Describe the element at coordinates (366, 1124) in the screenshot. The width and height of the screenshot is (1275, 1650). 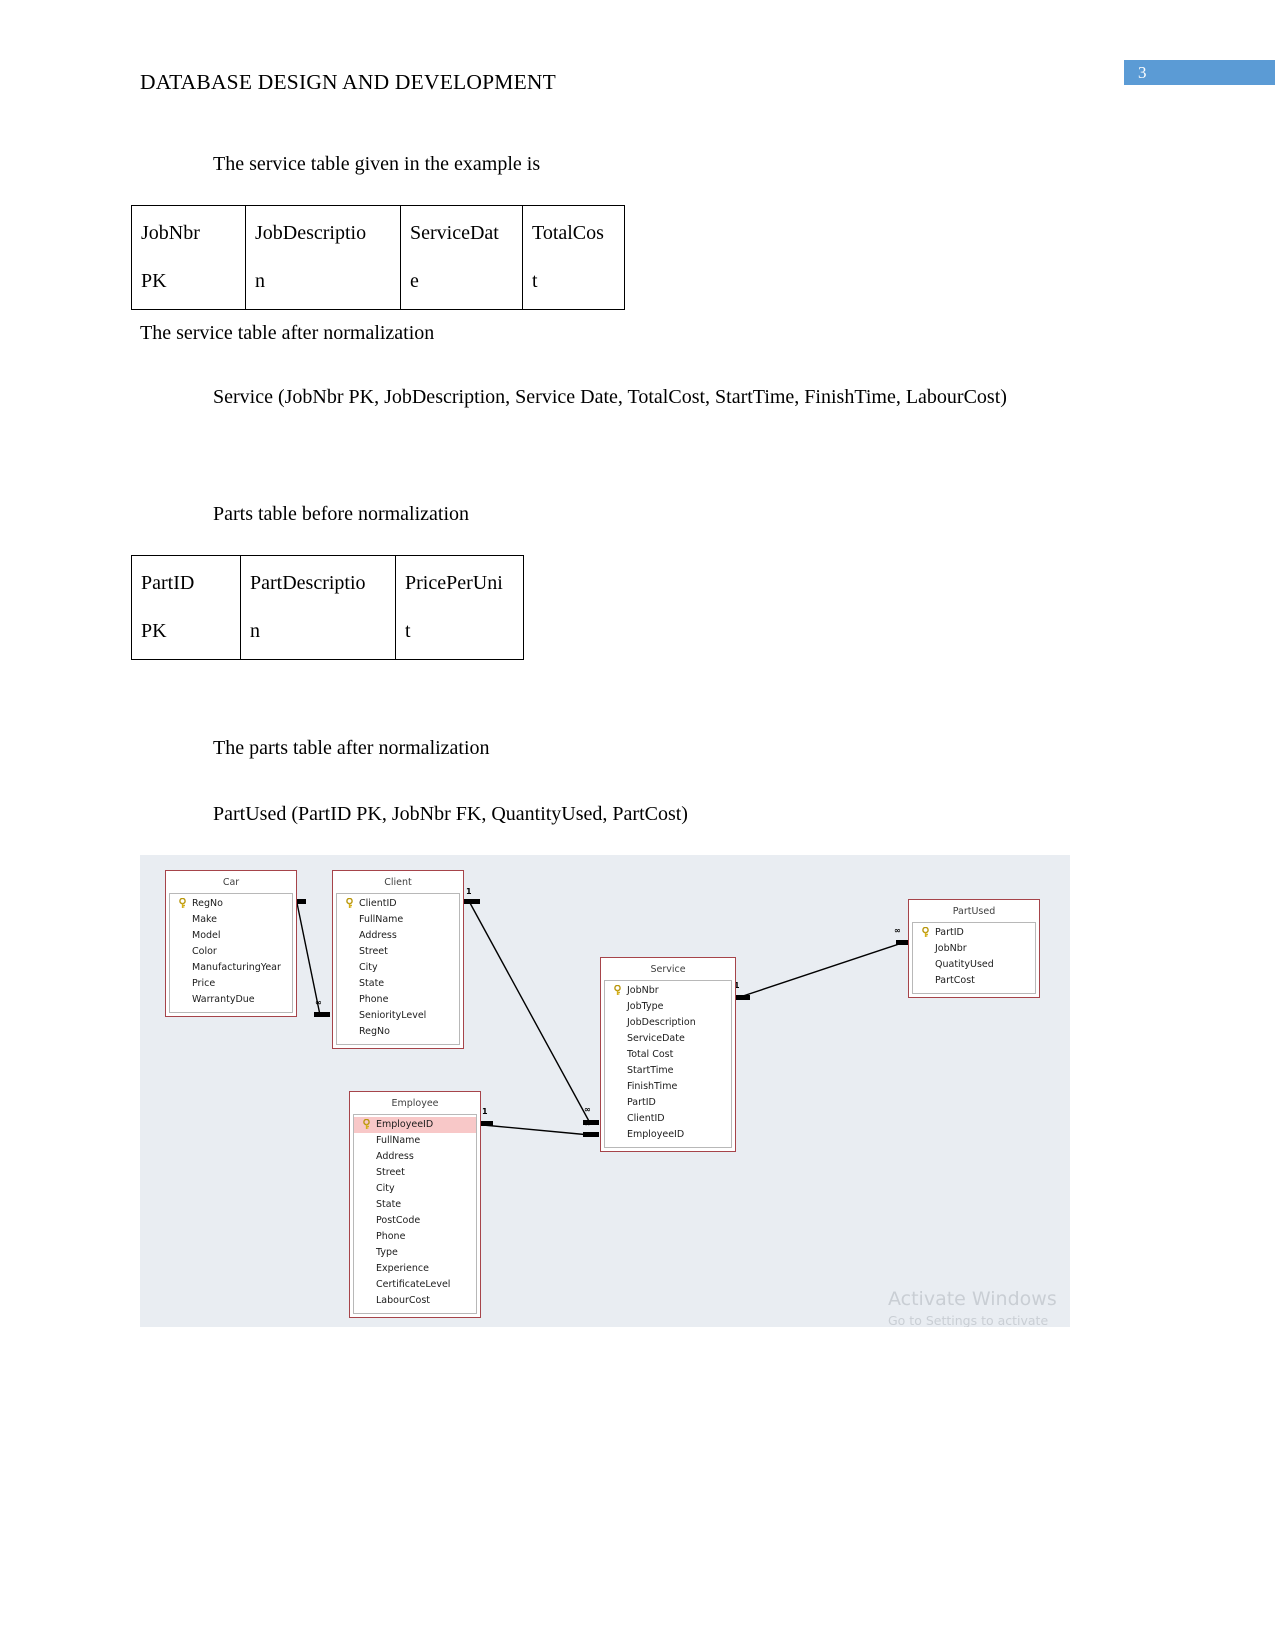
I see `primary-key-icon` at that location.